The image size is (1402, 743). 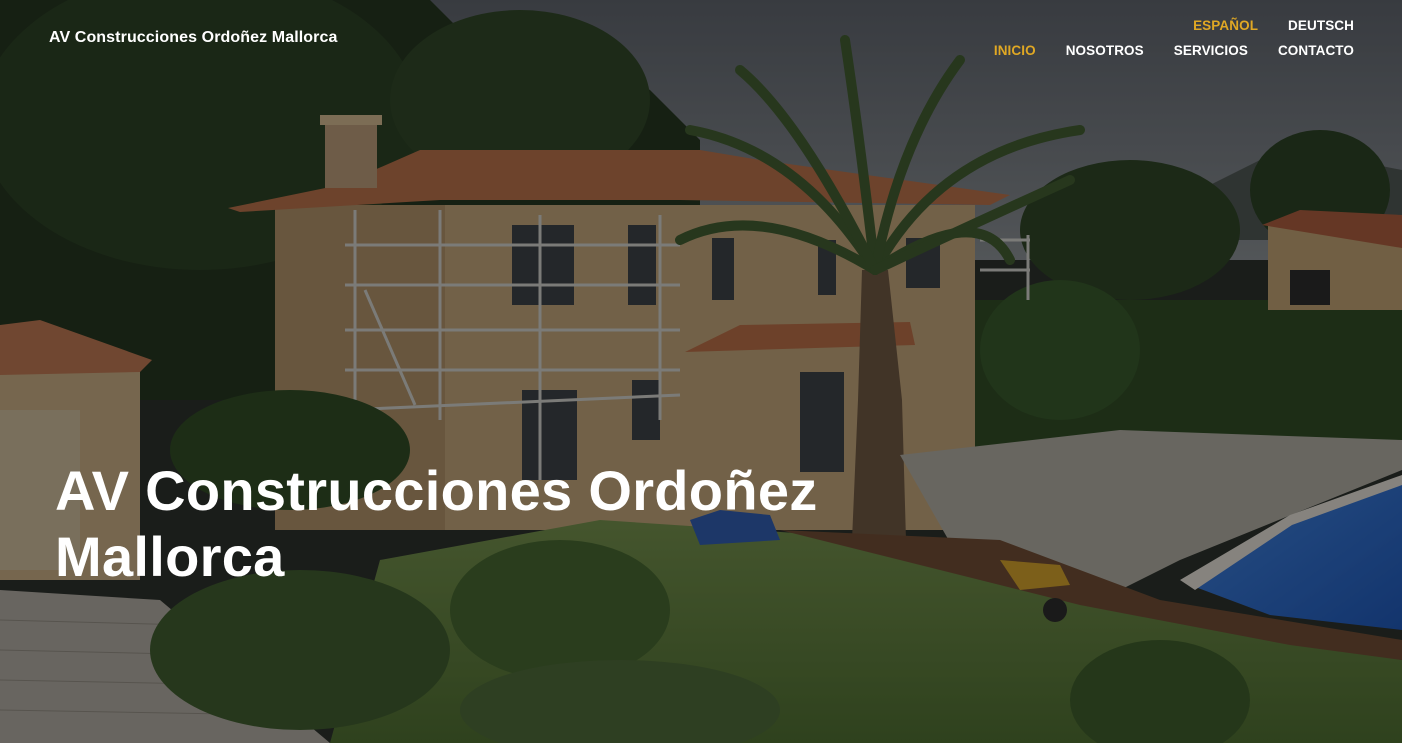 What do you see at coordinates (1321, 25) in the screenshot?
I see `lang-deutsch-link: DEUTSCH` at bounding box center [1321, 25].